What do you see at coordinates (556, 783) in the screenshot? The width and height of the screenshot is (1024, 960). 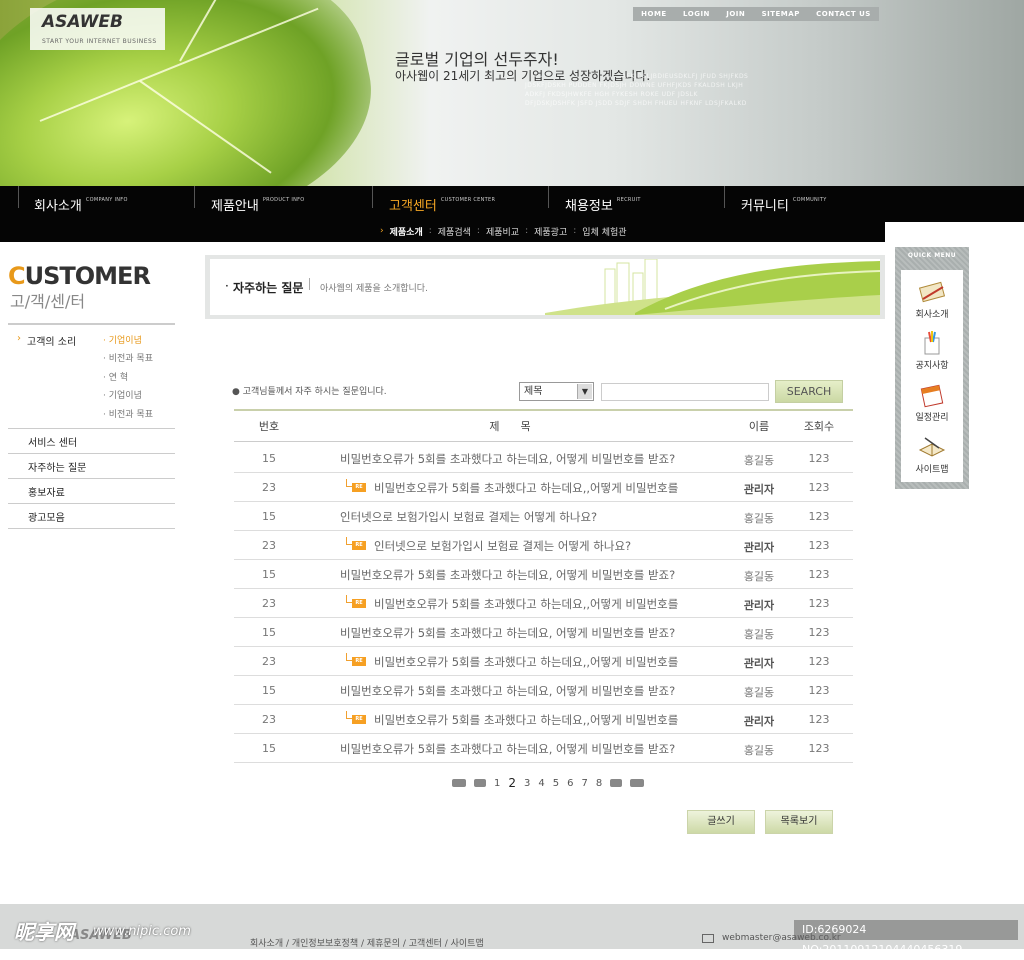 I see `page-link: 5` at bounding box center [556, 783].